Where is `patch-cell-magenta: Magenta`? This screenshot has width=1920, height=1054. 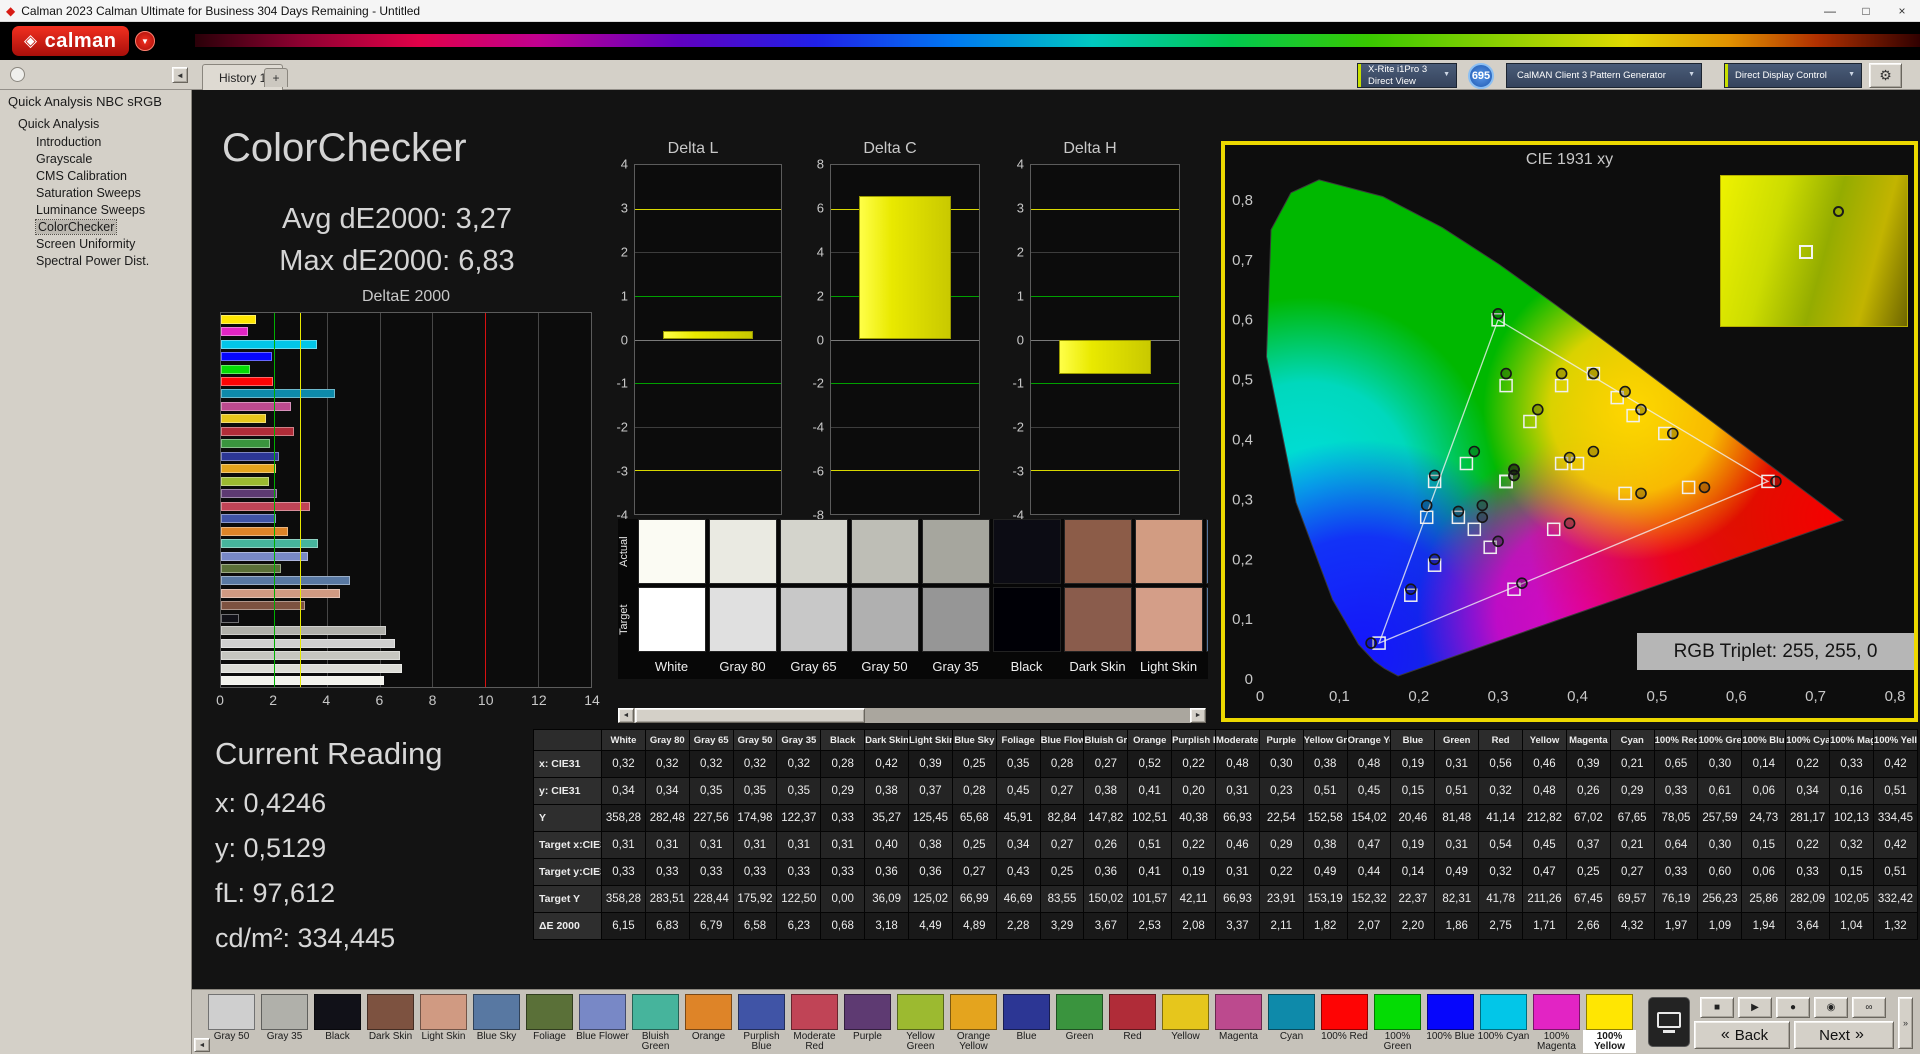
patch-cell-magenta: Magenta is located at coordinates (1238, 1022).